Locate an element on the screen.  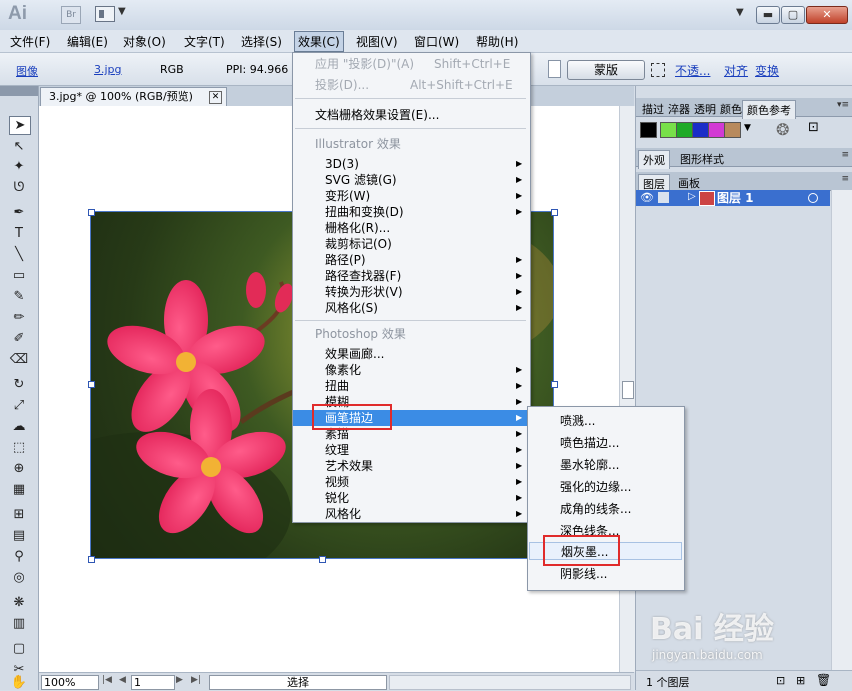
menu-item-texture: 纹理 ▶ is located at coordinates (411, 450).